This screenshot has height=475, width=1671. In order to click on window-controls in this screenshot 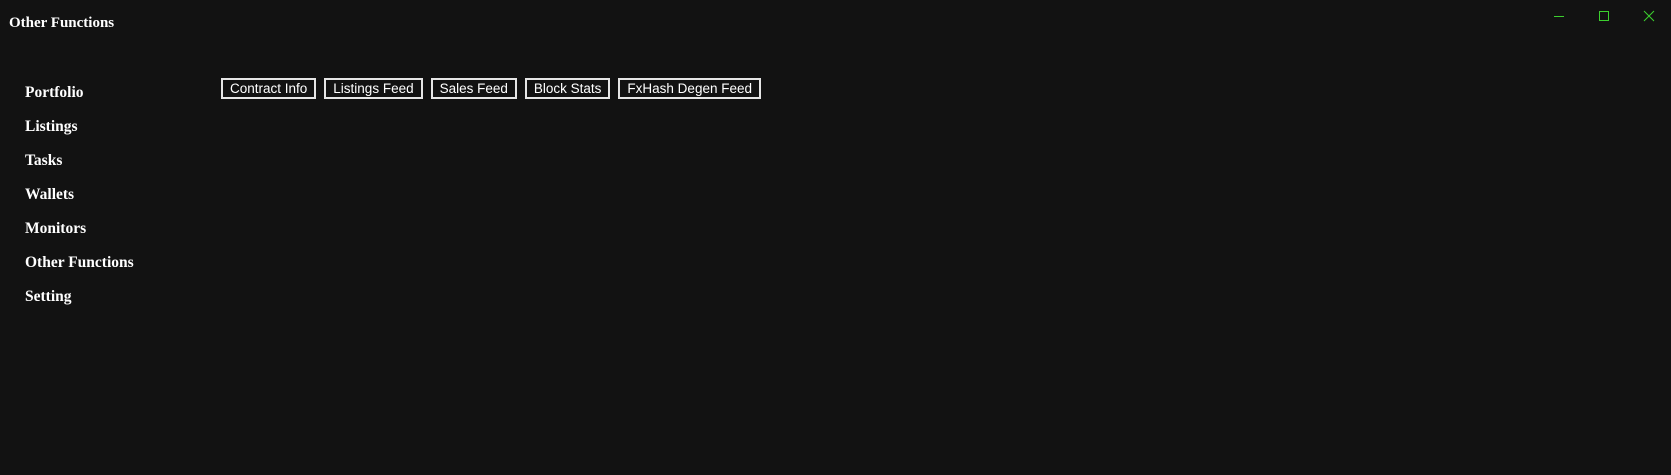, I will do `click(1603, 16)`.